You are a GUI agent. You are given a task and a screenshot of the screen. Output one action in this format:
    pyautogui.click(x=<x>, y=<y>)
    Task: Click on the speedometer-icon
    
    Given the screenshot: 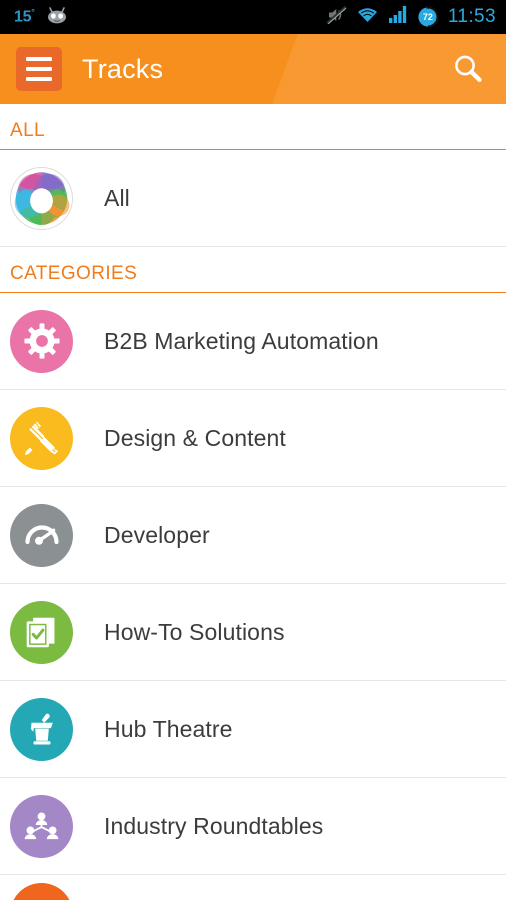 What is the action you would take?
    pyautogui.click(x=41, y=535)
    